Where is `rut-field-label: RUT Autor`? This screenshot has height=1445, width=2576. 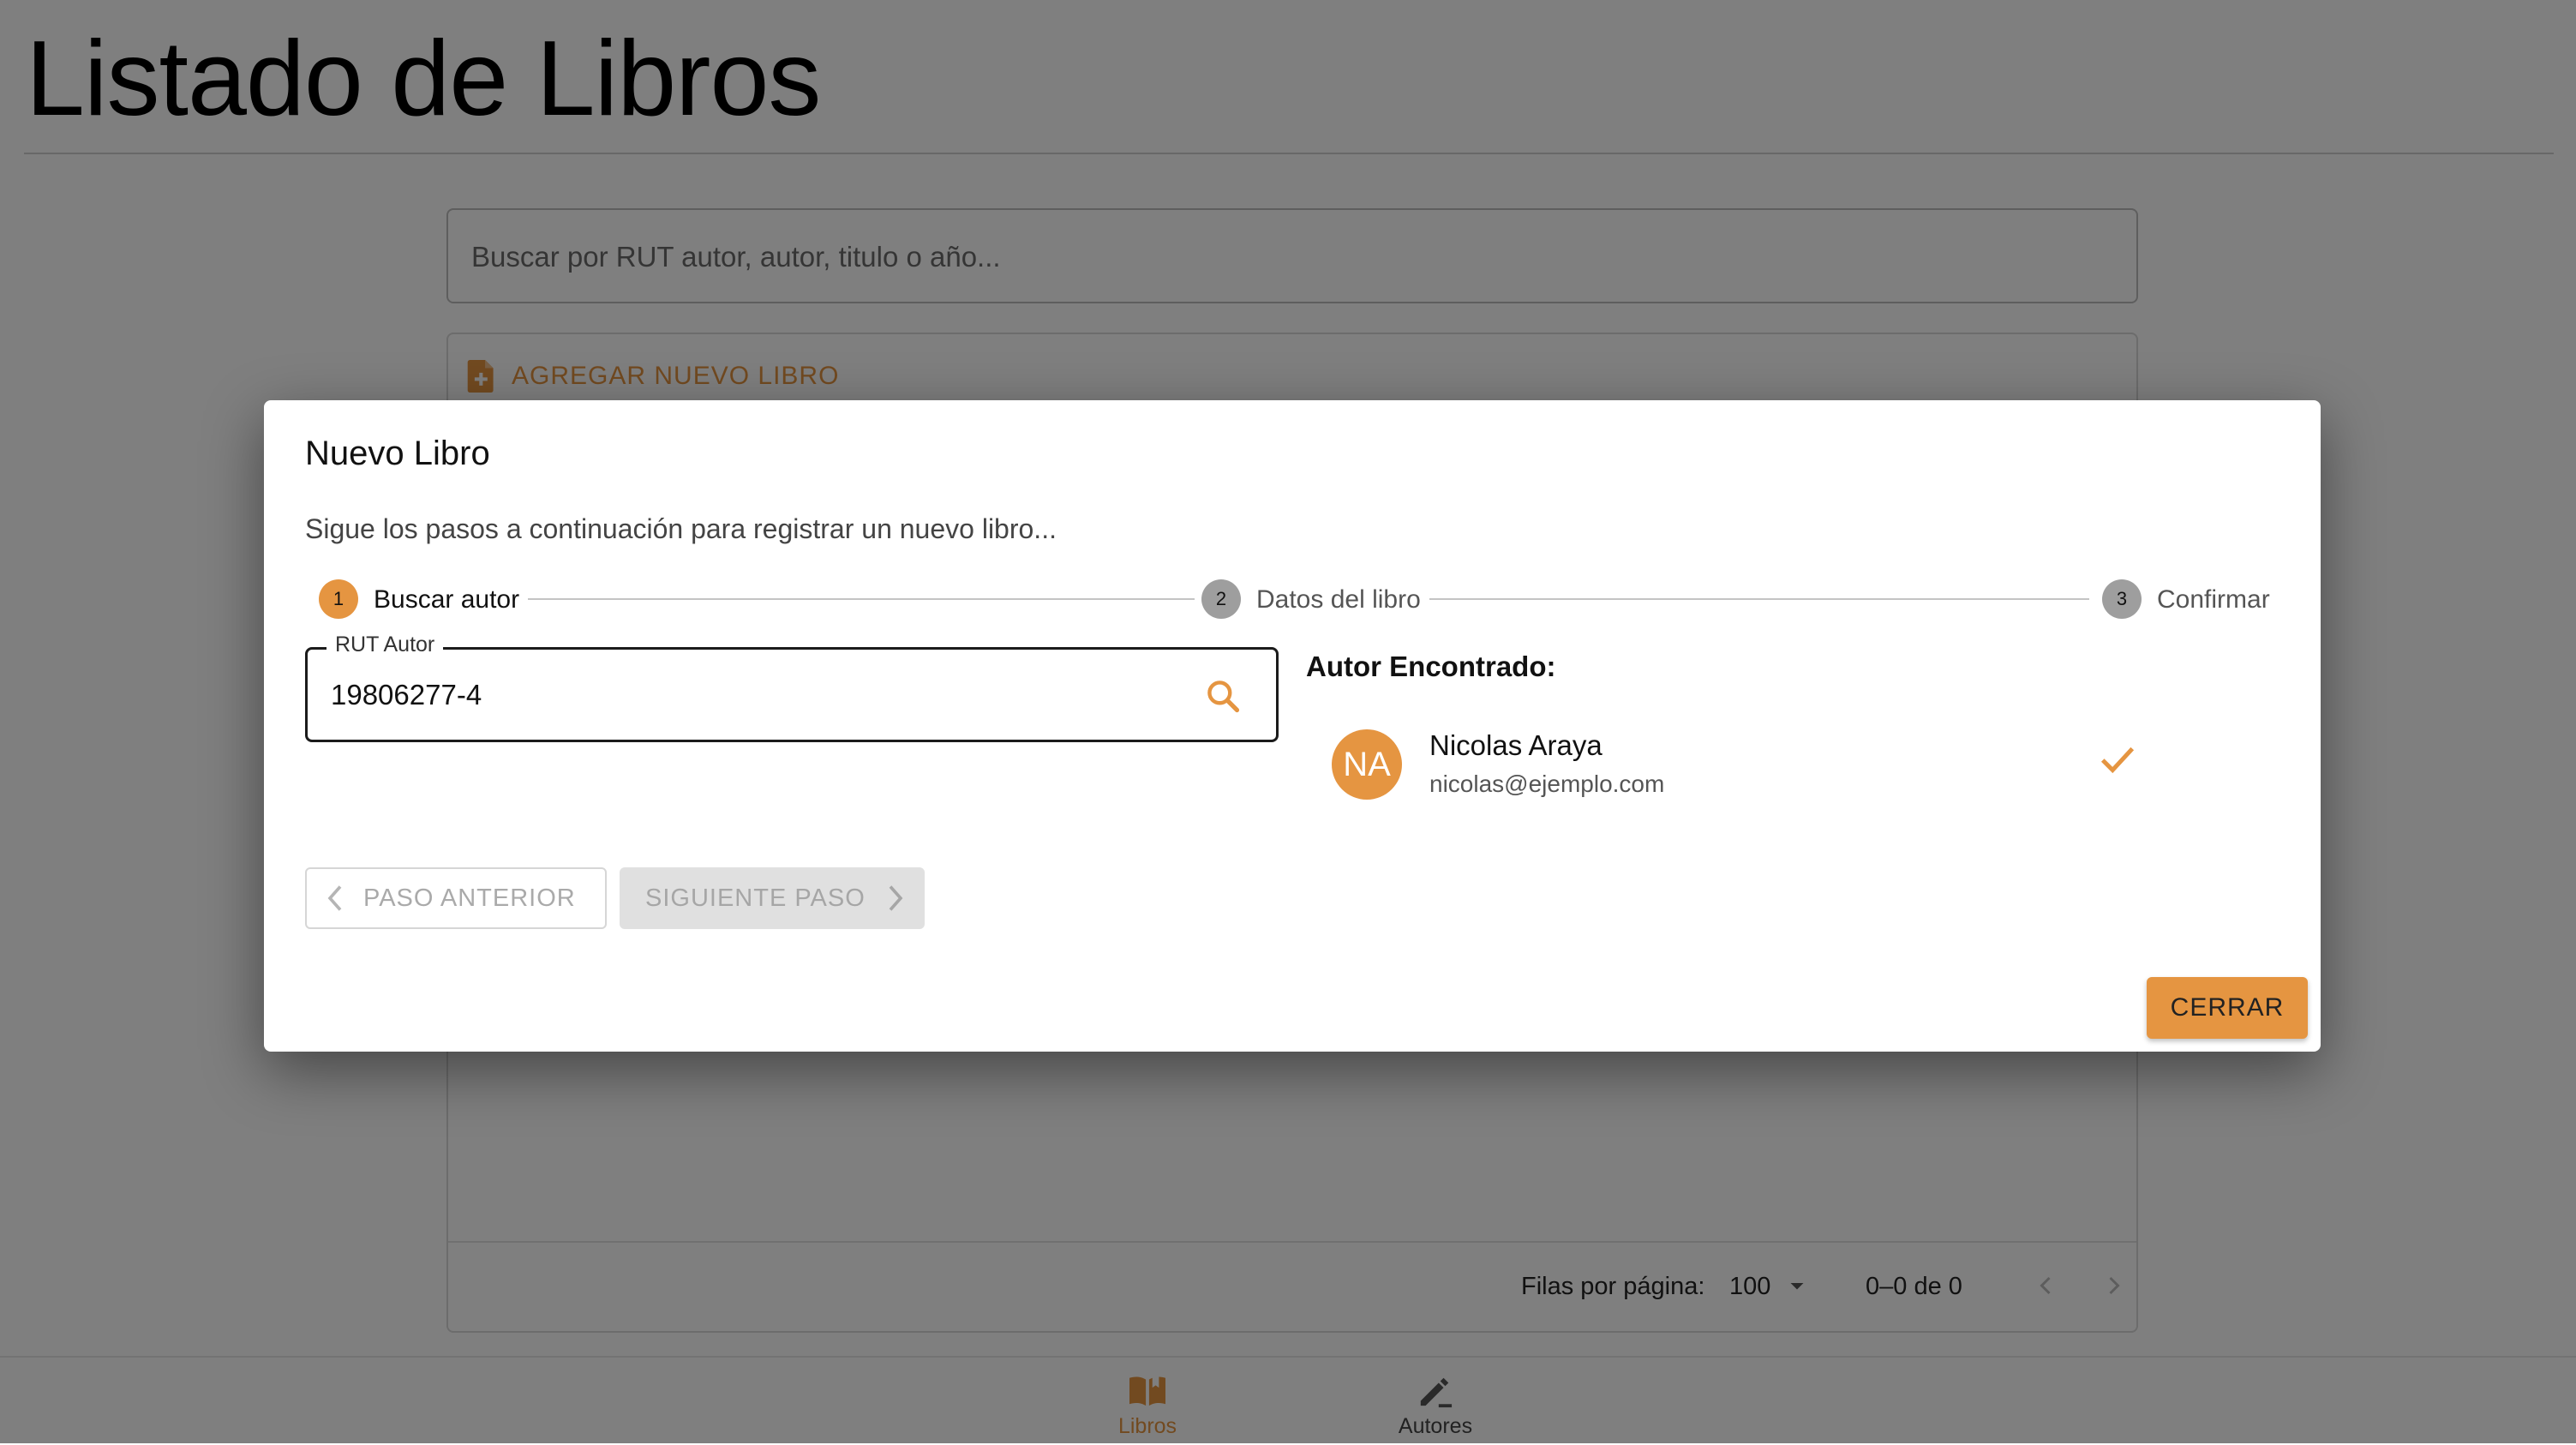 rut-field-label: RUT Autor is located at coordinates (385, 645).